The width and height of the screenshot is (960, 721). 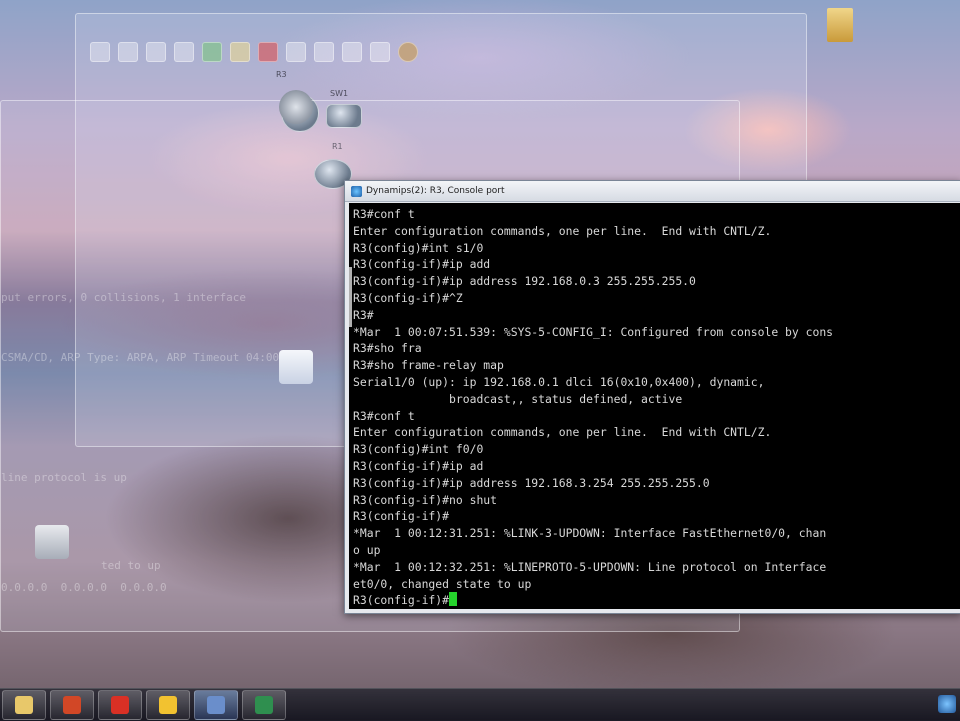 What do you see at coordinates (418, 465) in the screenshot?
I see `terminal-line: R3(config-if)#ip ad` at bounding box center [418, 465].